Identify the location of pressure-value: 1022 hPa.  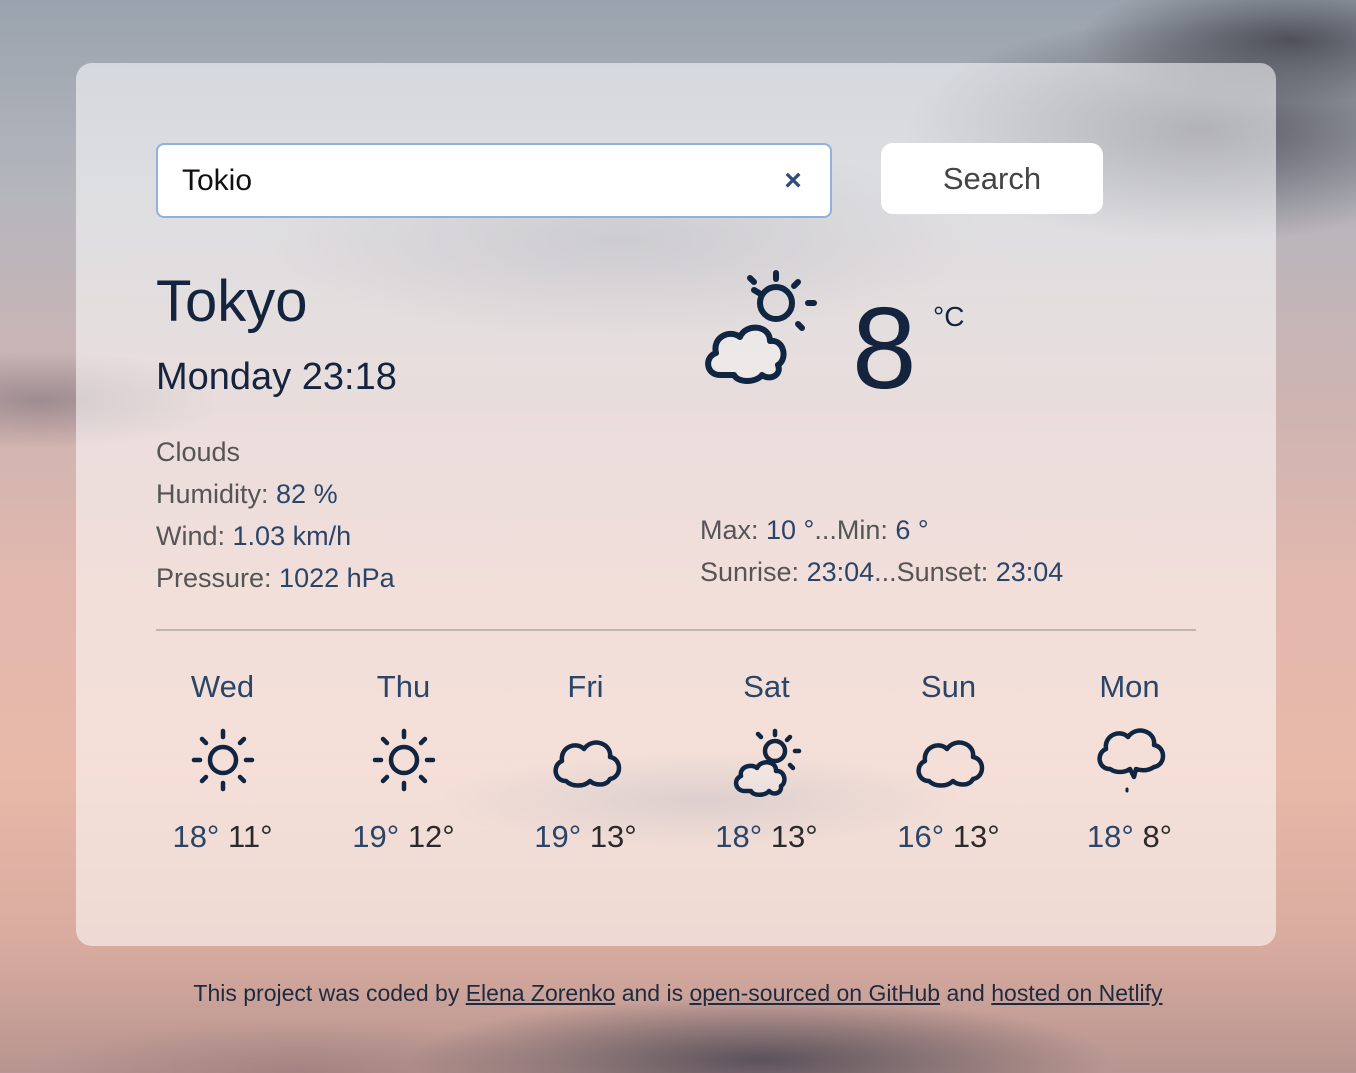
(337, 578).